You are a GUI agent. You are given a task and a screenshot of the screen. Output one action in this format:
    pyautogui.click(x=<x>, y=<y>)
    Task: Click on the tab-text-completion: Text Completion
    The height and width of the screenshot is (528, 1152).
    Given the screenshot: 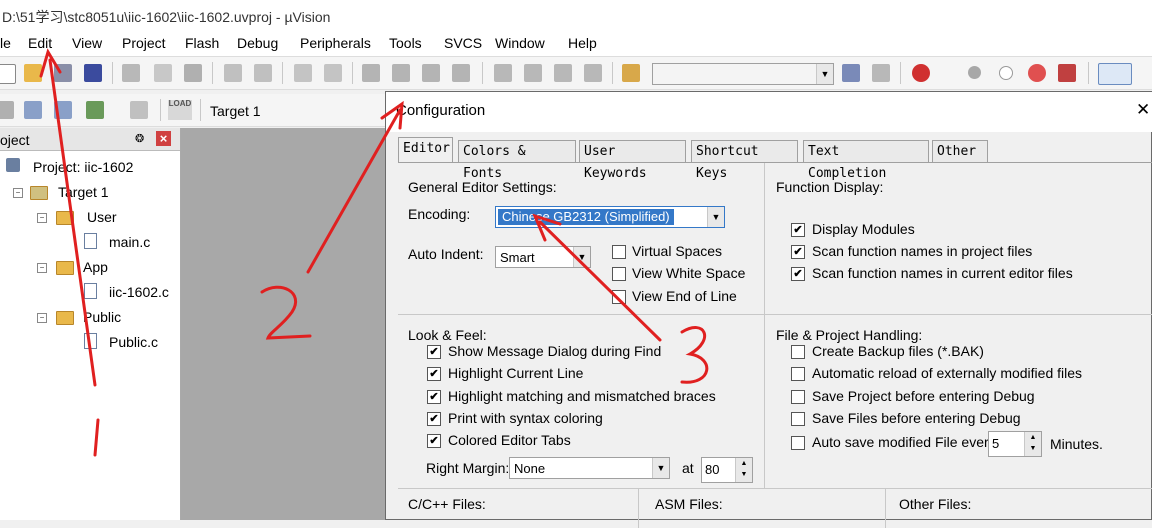 What is the action you would take?
    pyautogui.click(x=866, y=160)
    